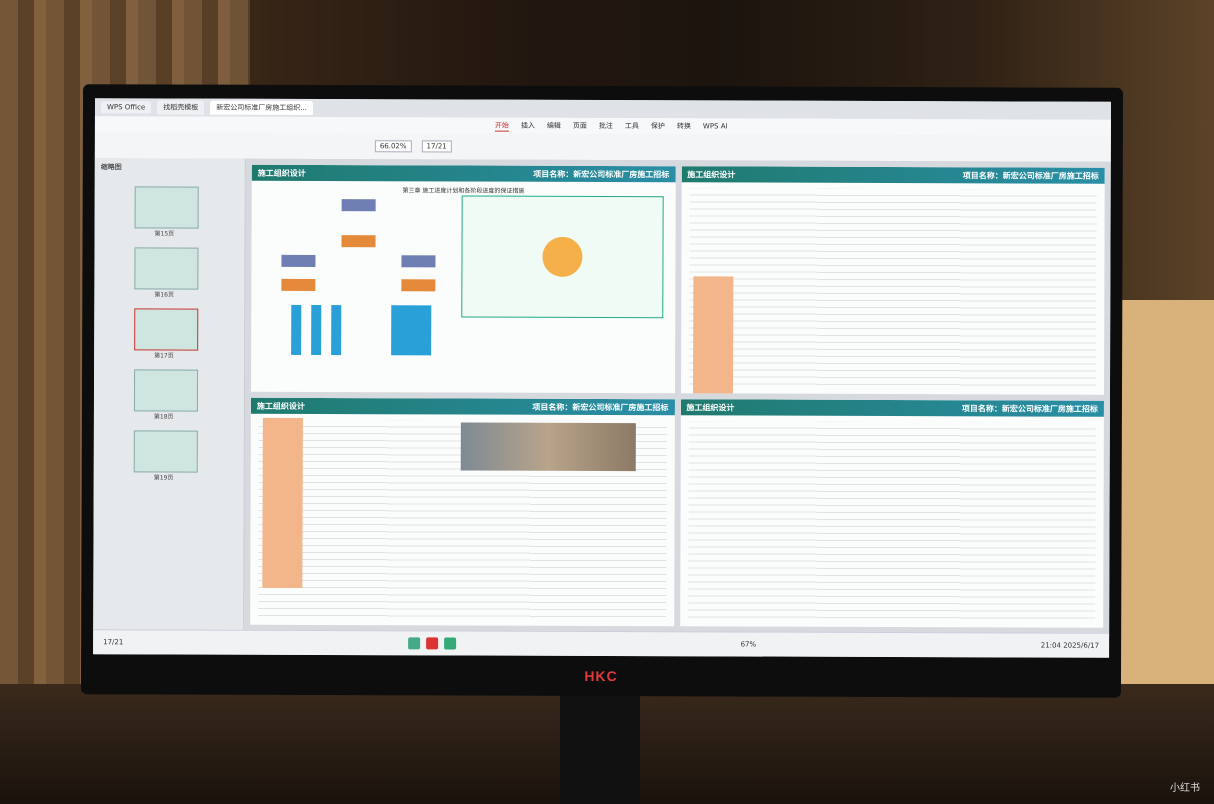  I want to click on clock-date: 2025/6/17, so click(1081, 645).